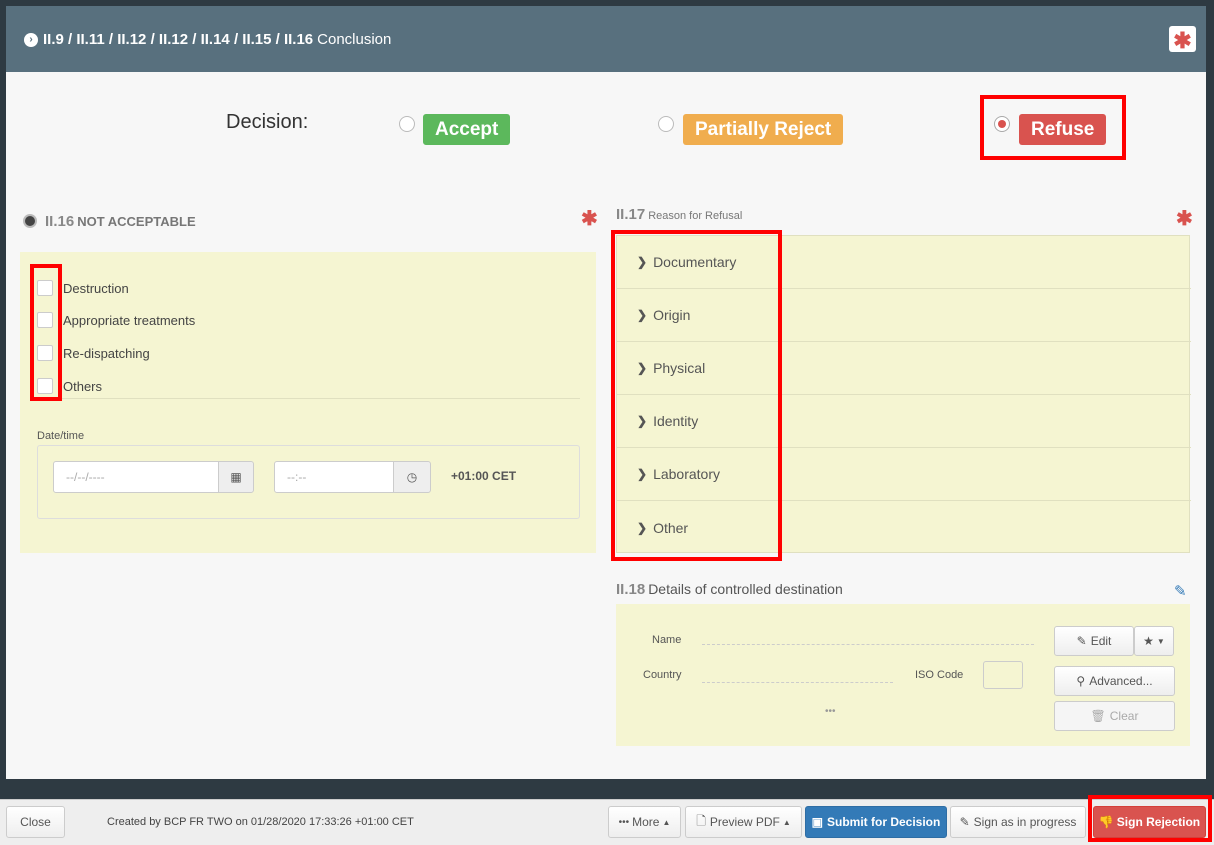 The width and height of the screenshot is (1214, 845). What do you see at coordinates (939, 675) in the screenshot?
I see `iso-code-label: ISO Code` at bounding box center [939, 675].